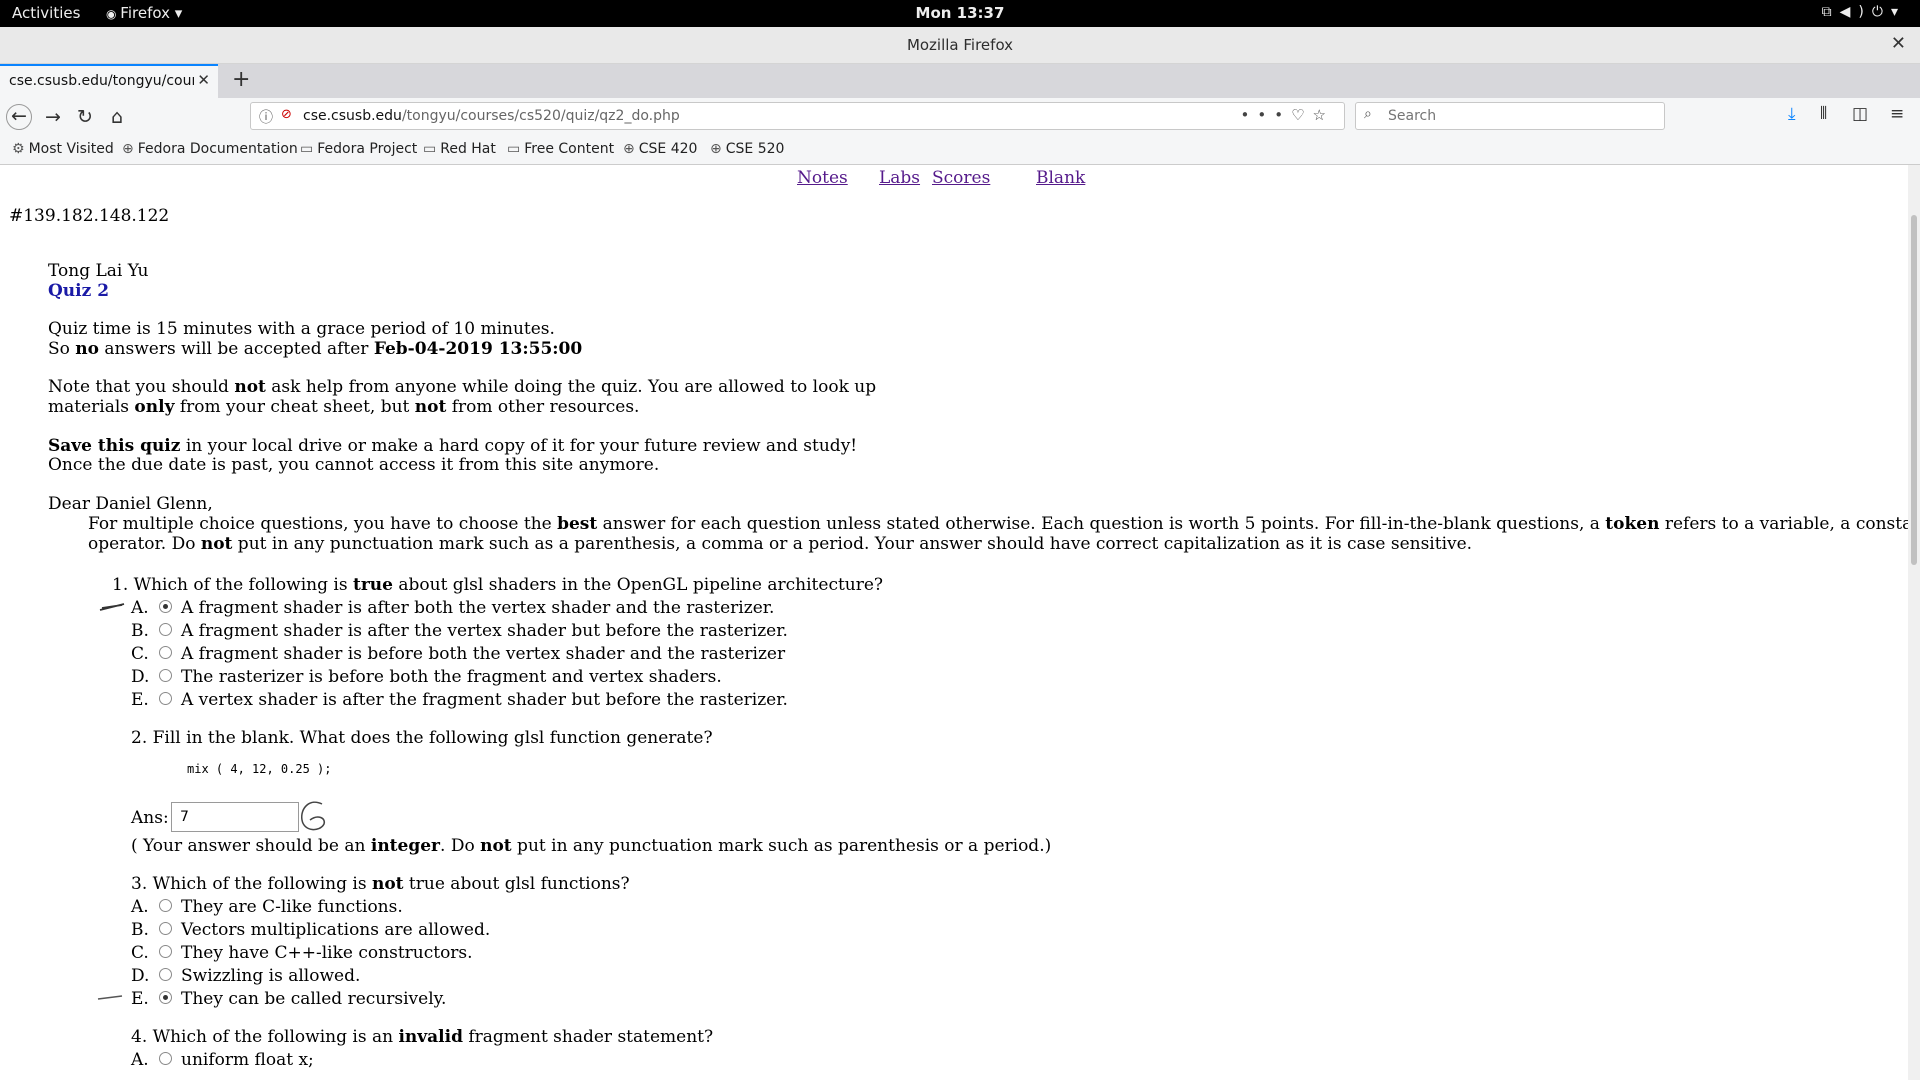 Image resolution: width=1920 pixels, height=1080 pixels. What do you see at coordinates (89, 216) in the screenshot?
I see `ip-address: #139.182.148.122` at bounding box center [89, 216].